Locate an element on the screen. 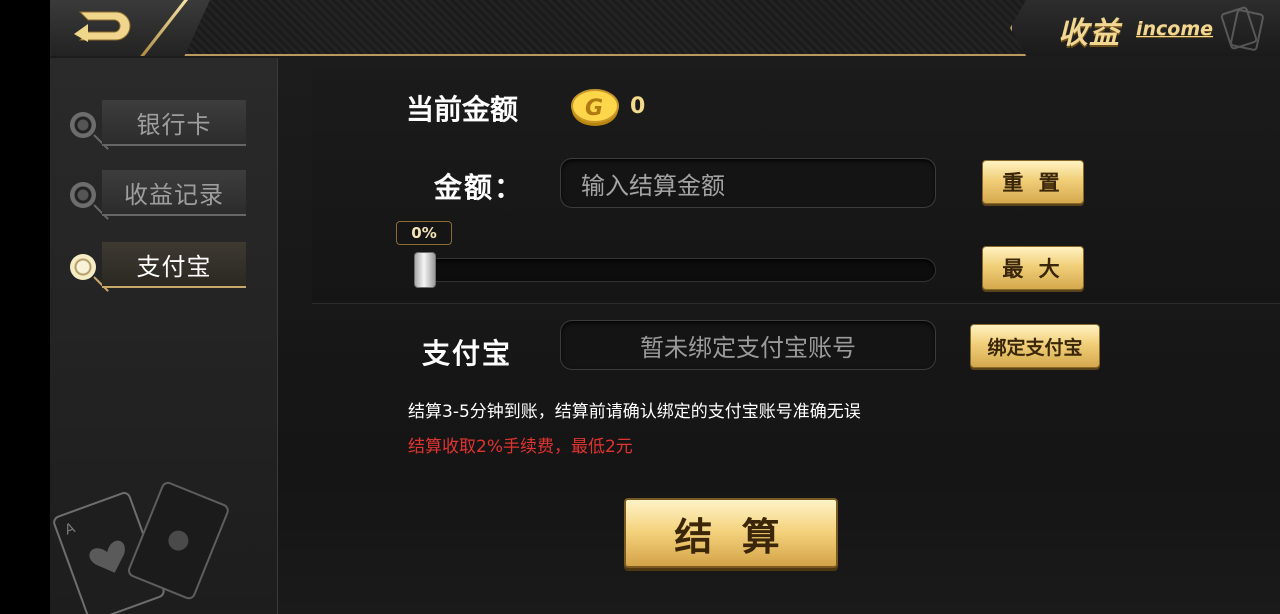 The width and height of the screenshot is (1280, 614). back-button is located at coordinates (130, 28).